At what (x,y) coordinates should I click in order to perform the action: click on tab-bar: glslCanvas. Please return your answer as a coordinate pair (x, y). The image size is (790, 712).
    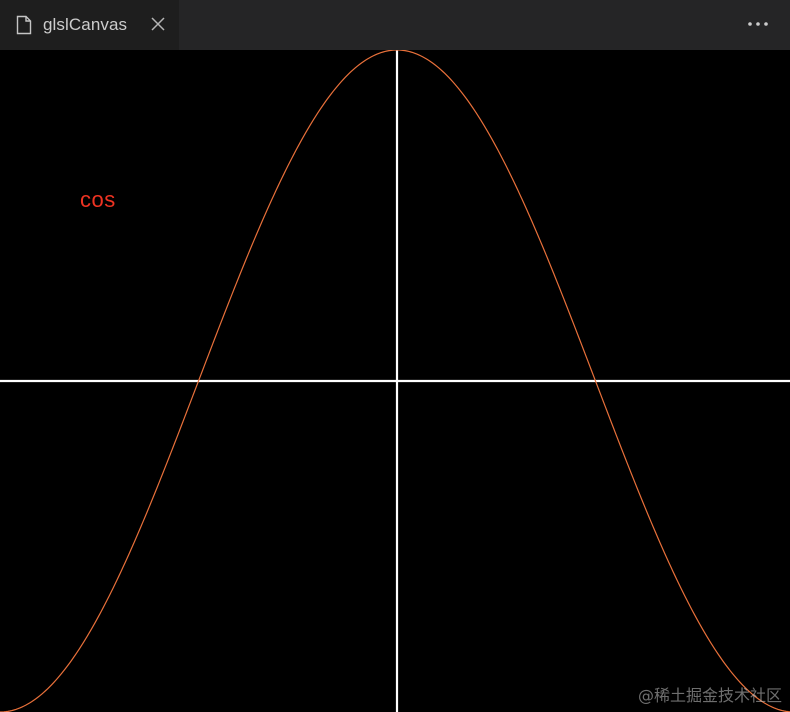
    Looking at the image, I should click on (395, 25).